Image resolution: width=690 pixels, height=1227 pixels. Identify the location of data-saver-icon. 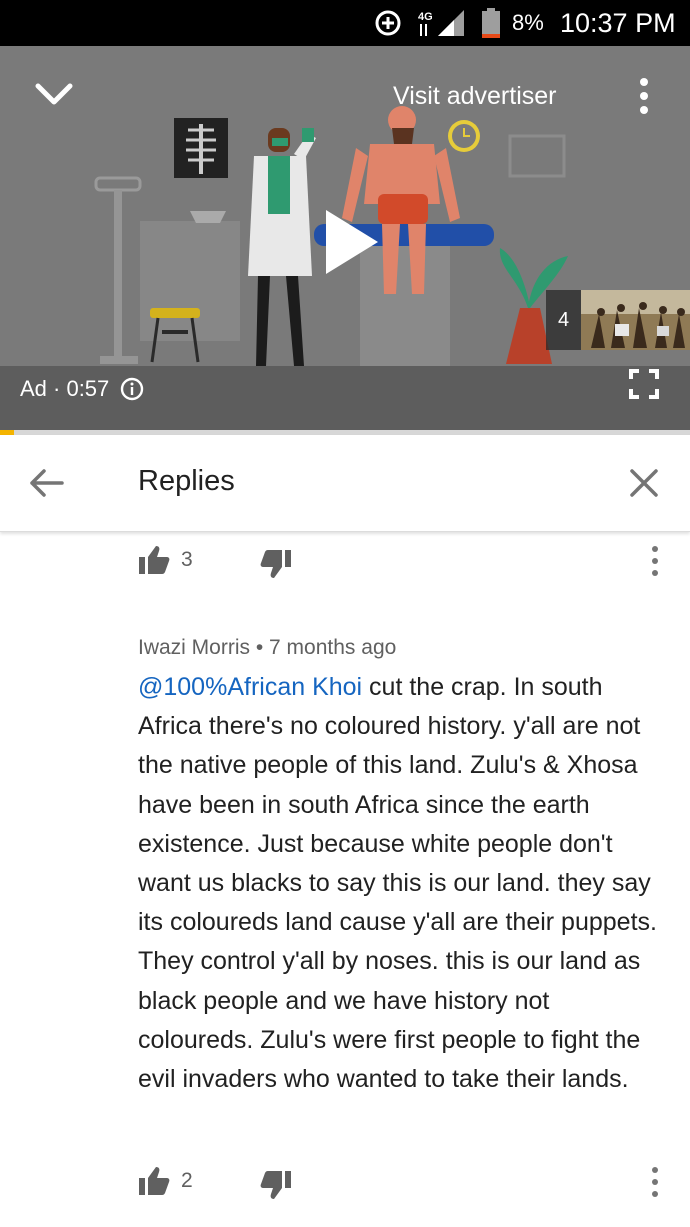
(389, 23).